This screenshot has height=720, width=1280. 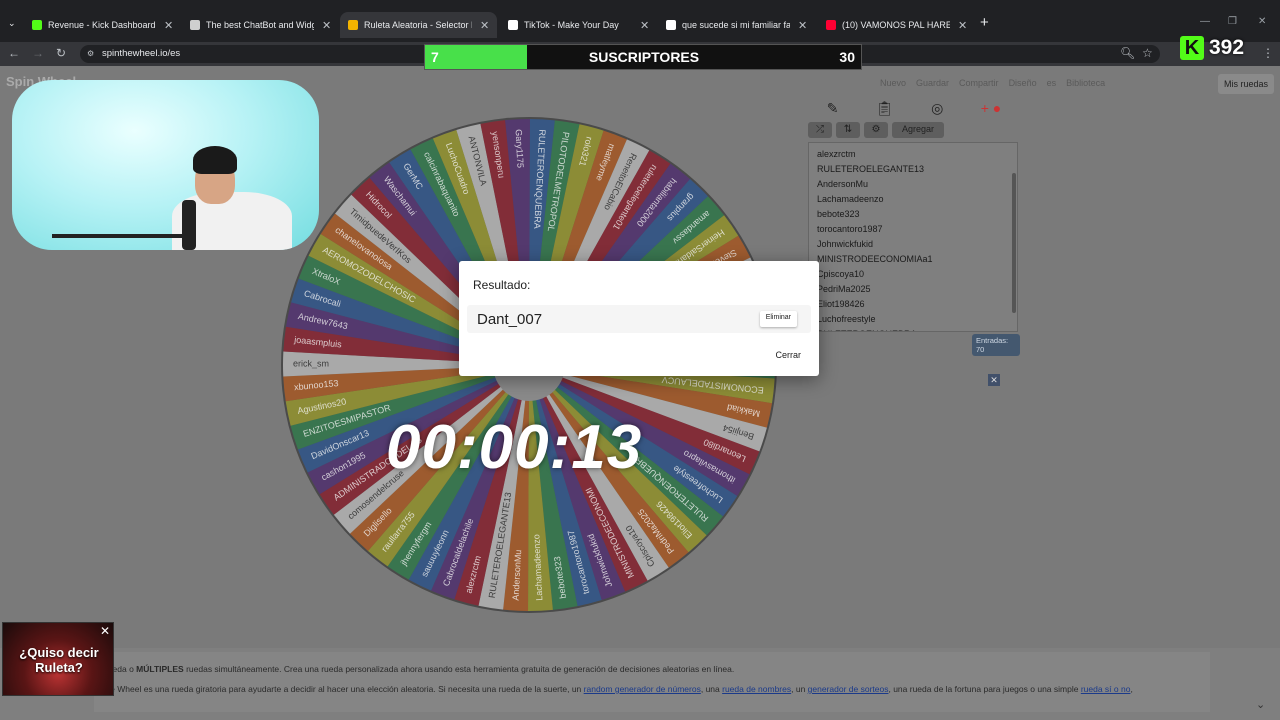 I want to click on tab-search-icon: ⌄, so click(x=12, y=23).